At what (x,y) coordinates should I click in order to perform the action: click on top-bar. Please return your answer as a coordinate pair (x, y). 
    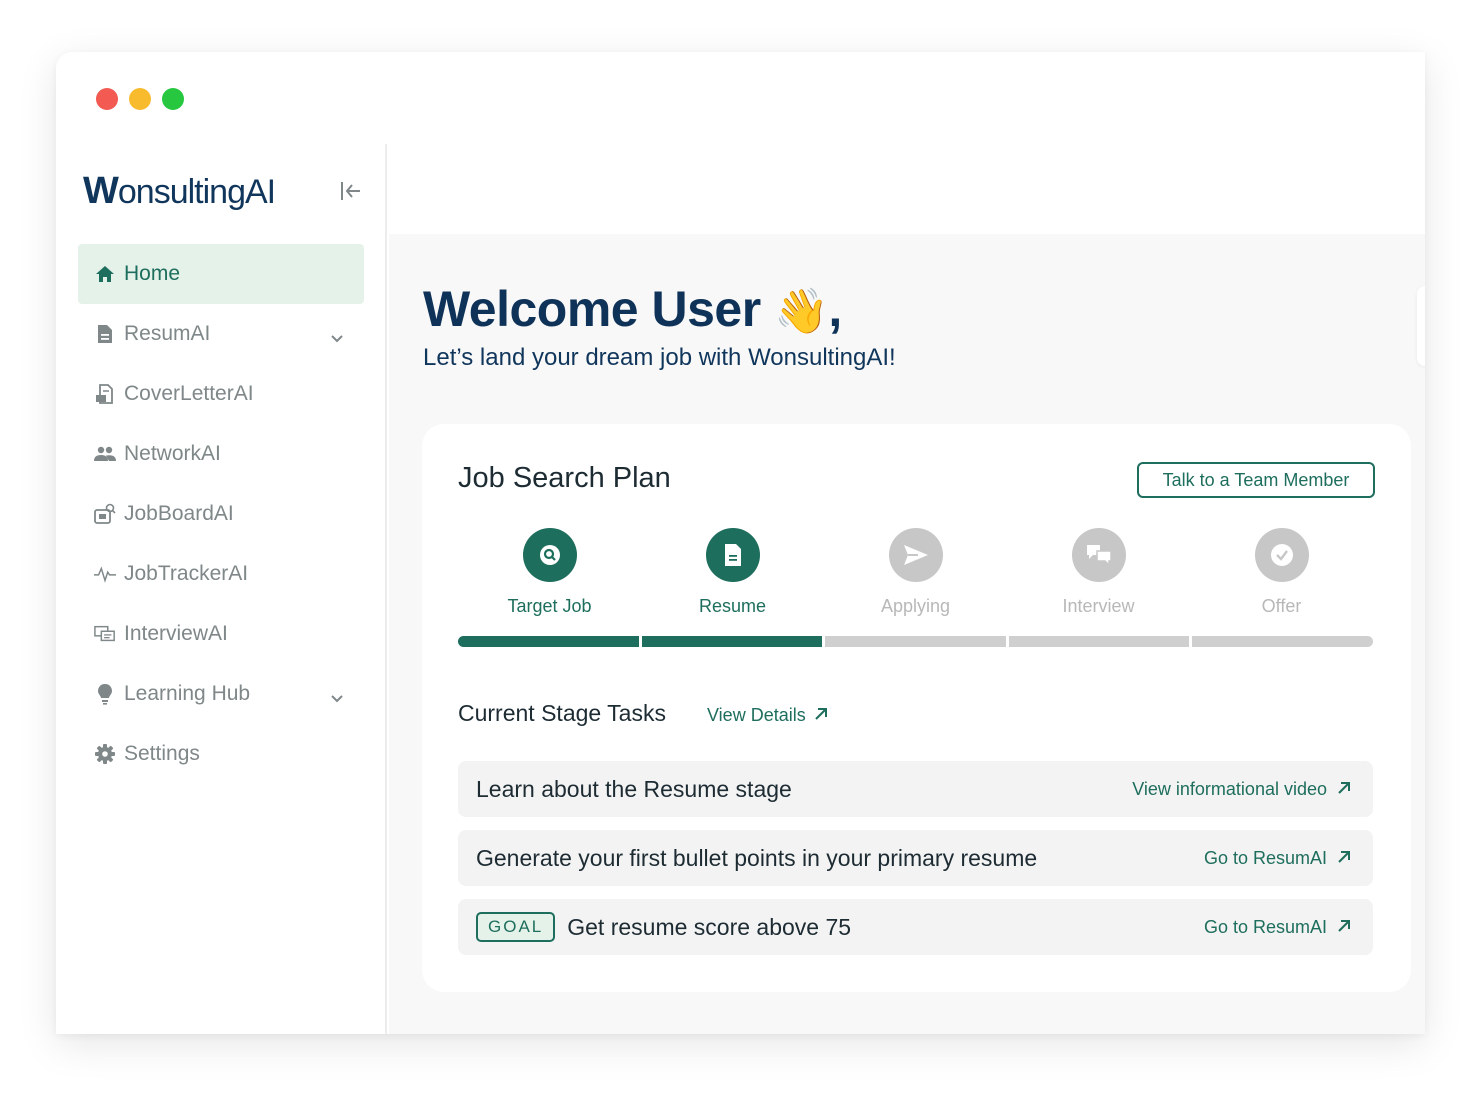
    Looking at the image, I should click on (907, 189).